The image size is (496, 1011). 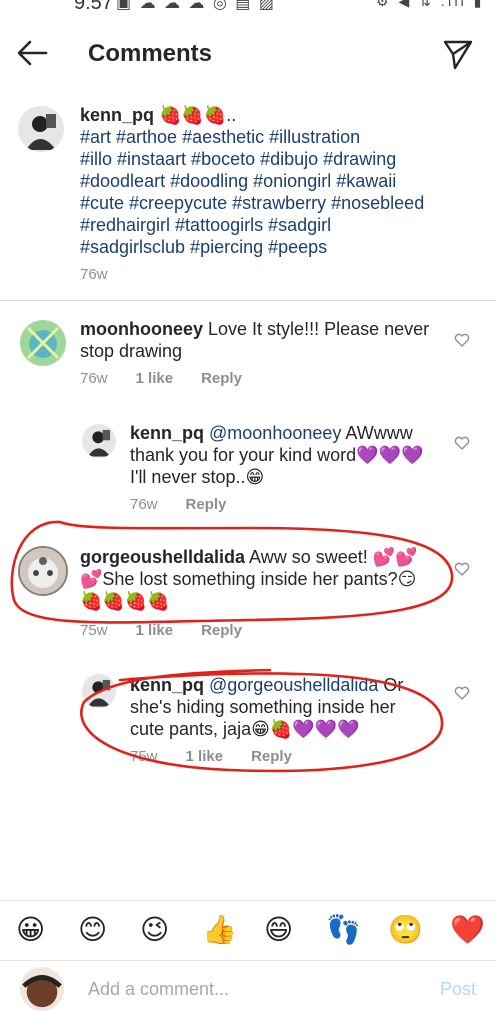 What do you see at coordinates (458, 989) in the screenshot?
I see `post-button: Post` at bounding box center [458, 989].